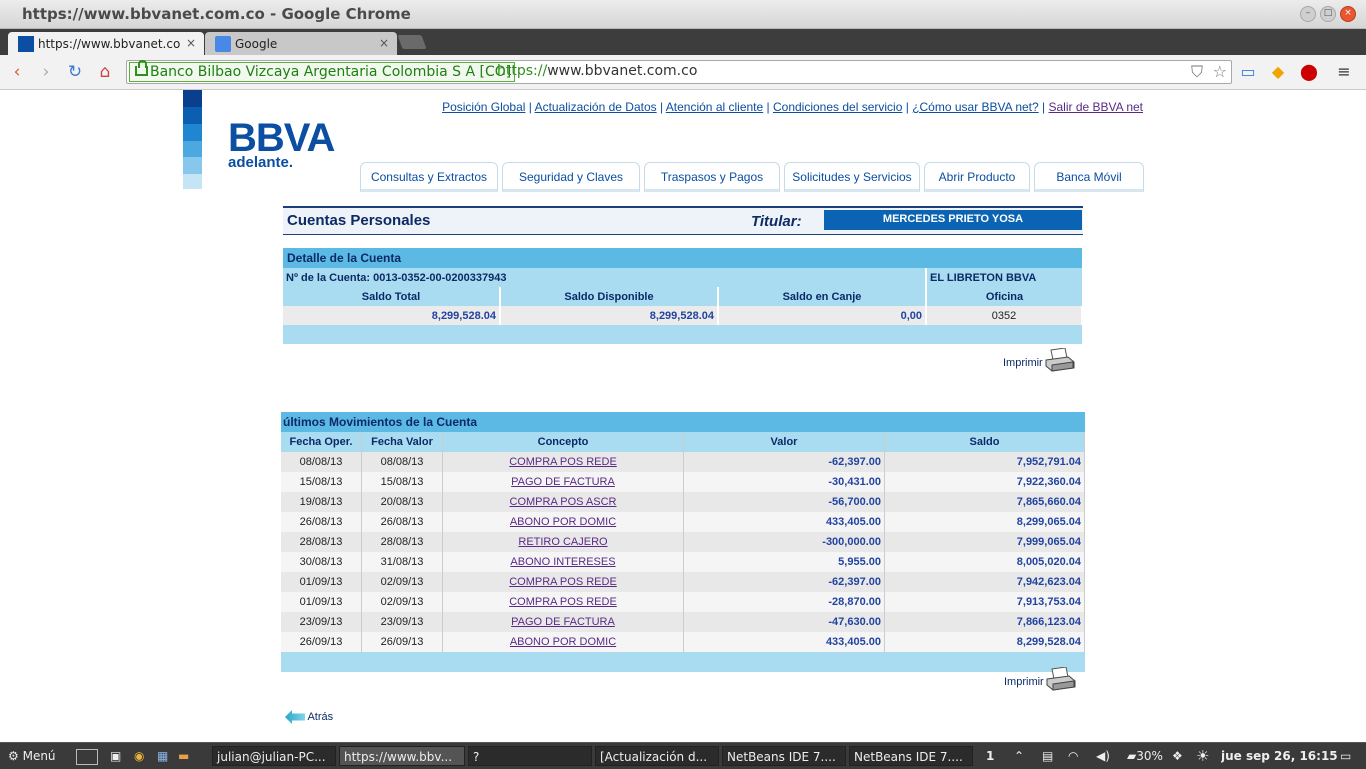 Image resolution: width=1366 pixels, height=769 pixels. What do you see at coordinates (784, 542) in the screenshot?
I see `cell-valor: -300,000.00` at bounding box center [784, 542].